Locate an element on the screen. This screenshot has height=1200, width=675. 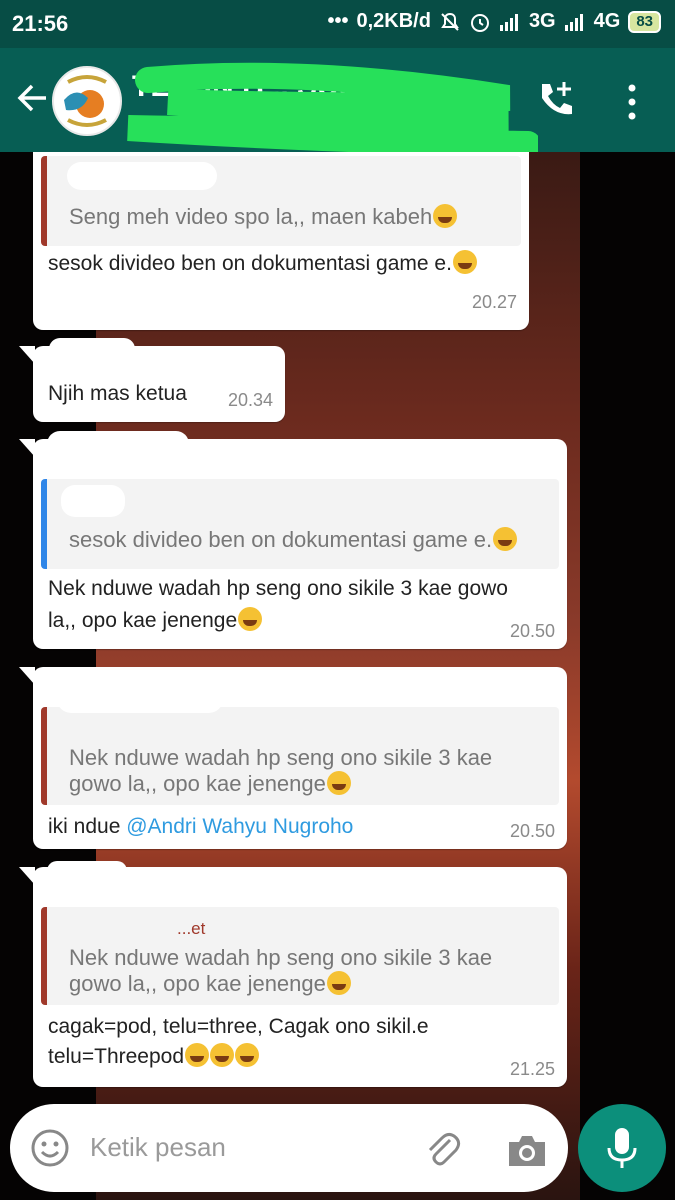
battery-indicator: 83 is located at coordinates (644, 21).